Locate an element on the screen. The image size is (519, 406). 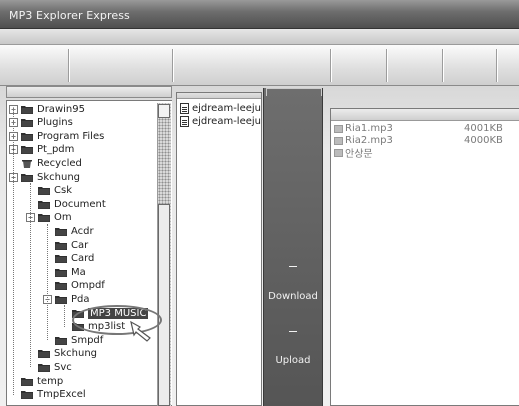
window-title: MP3 Explorer Express is located at coordinates (69, 15).